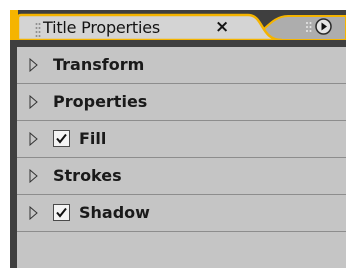  I want to click on section-fill: Fill, so click(181, 139).